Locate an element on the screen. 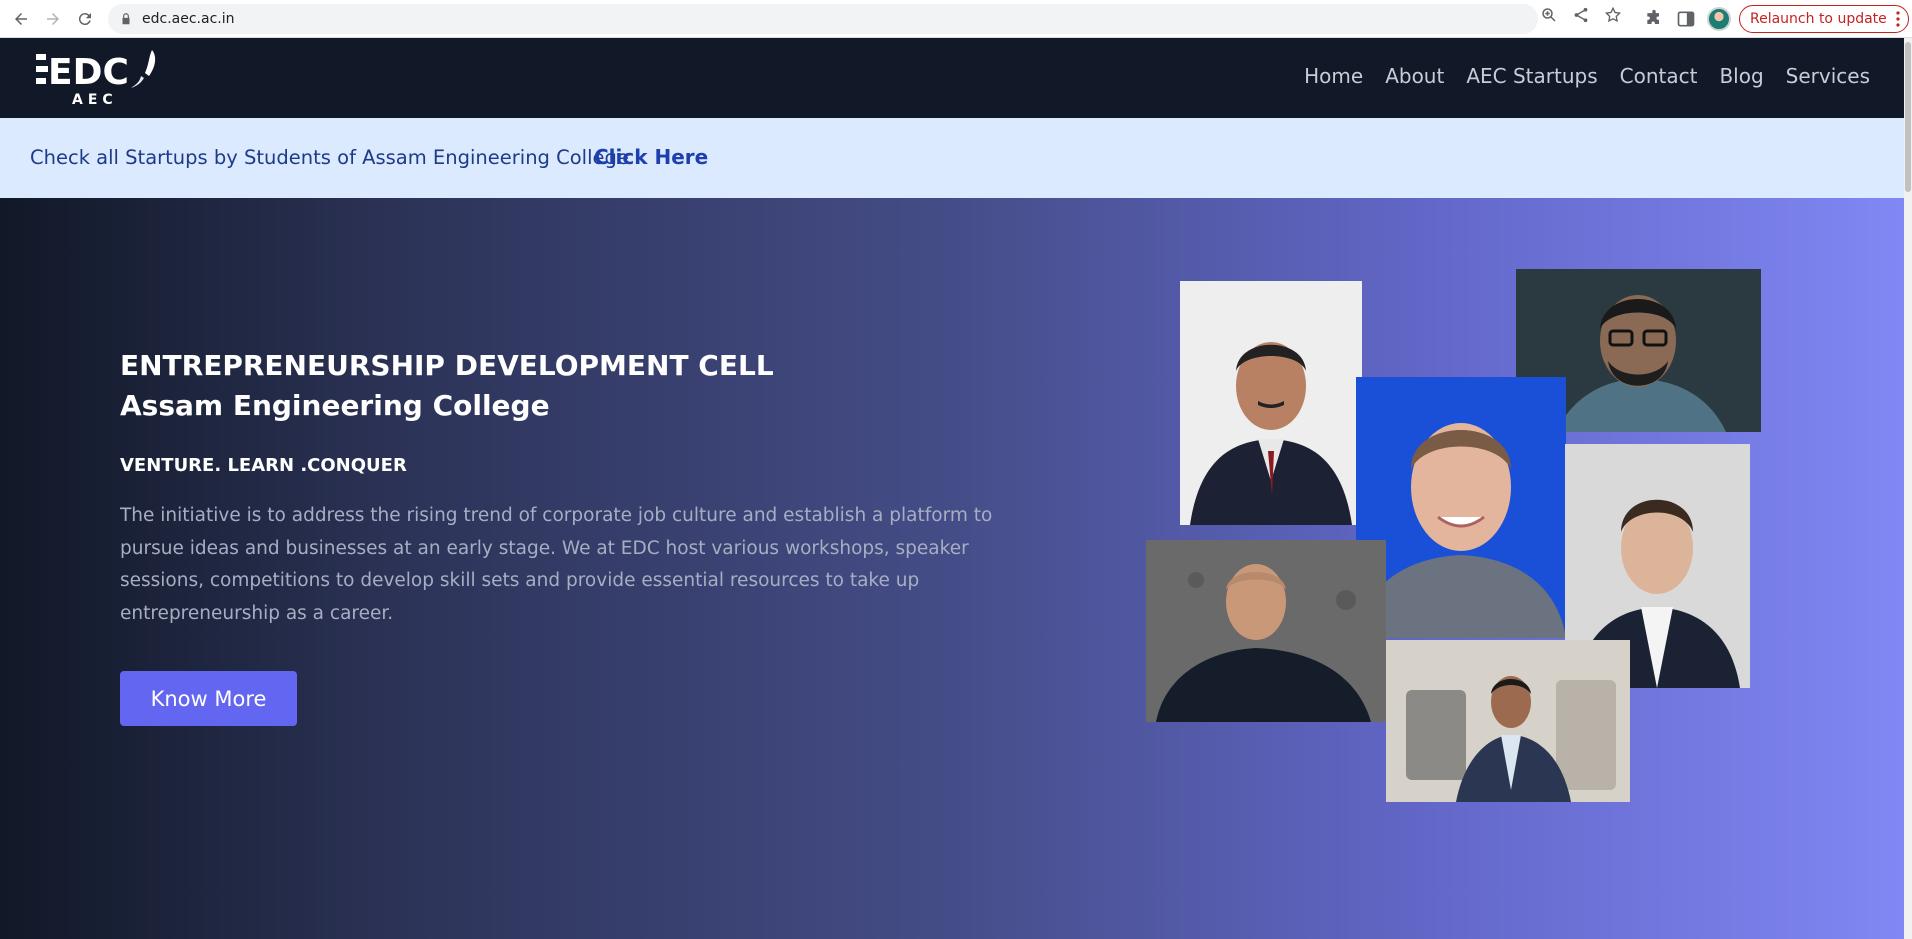 The width and height of the screenshot is (1912, 939). logo-sub: AEC is located at coordinates (95, 99).